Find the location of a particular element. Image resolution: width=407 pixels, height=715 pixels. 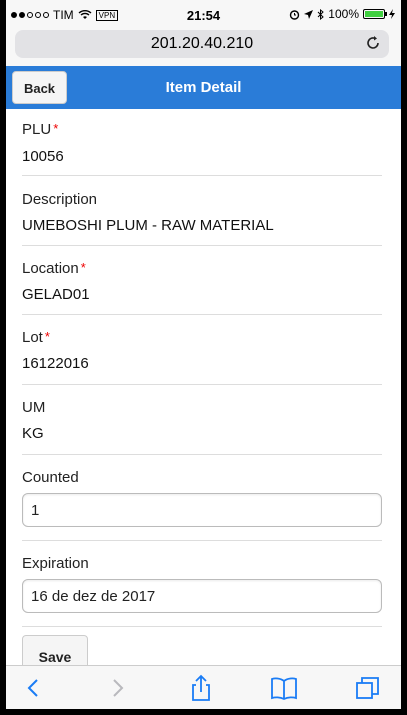

field-expiration: Expiration 16 de dez de 2017 is located at coordinates (202, 584).